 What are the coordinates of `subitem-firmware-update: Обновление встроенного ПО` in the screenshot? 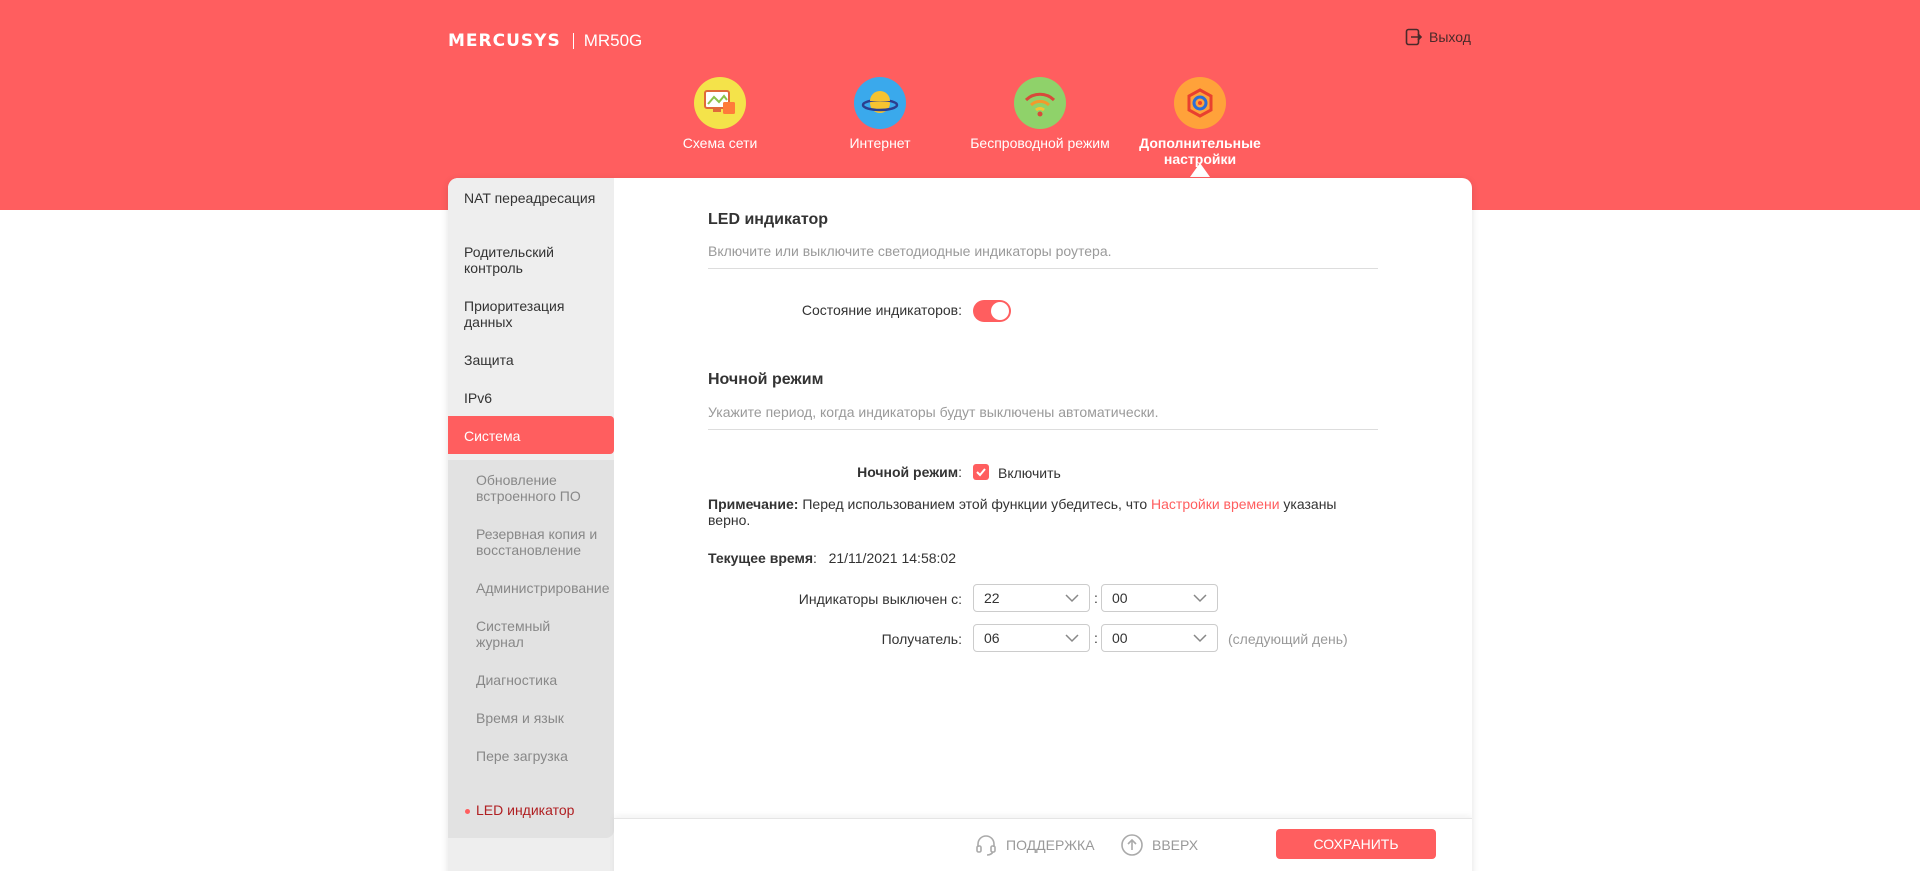 It's located at (531, 487).